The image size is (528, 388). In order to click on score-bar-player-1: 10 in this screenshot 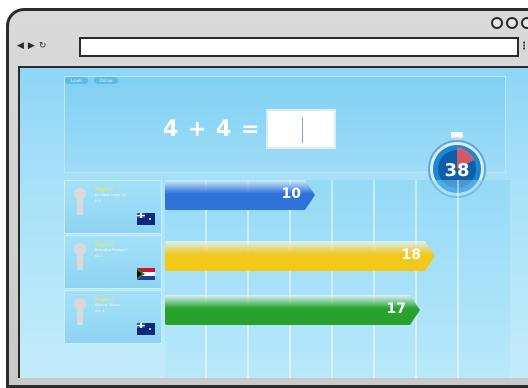, I will do `click(240, 195)`.